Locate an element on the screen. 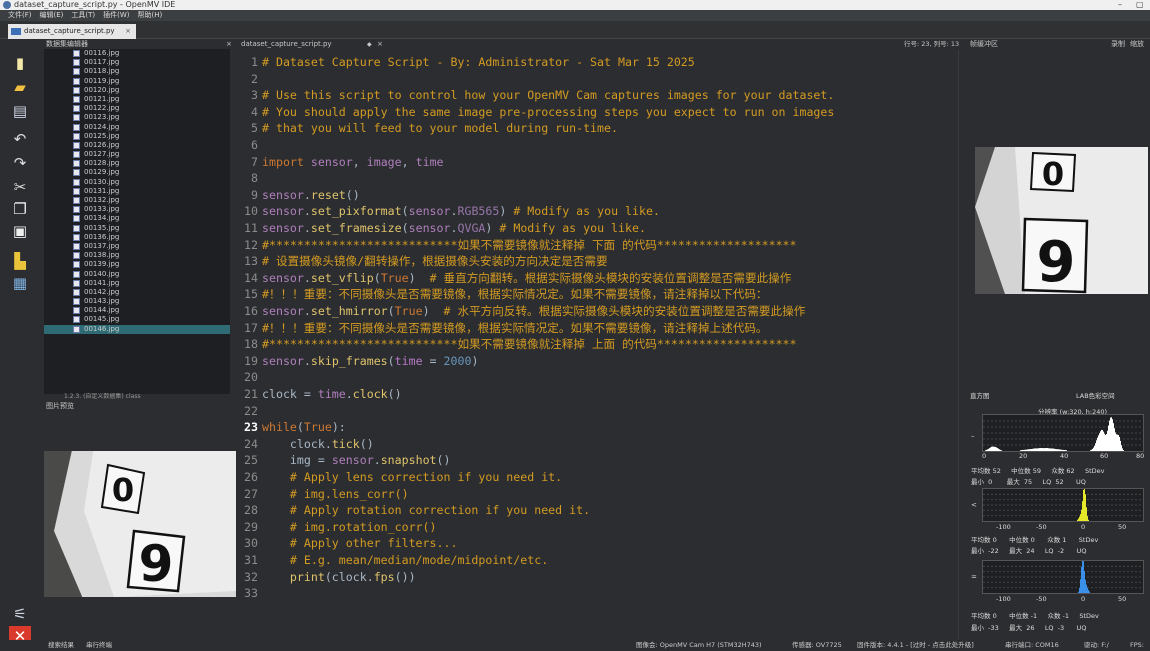 This screenshot has width=1150, height=651. file-list-item: 00146.jpg is located at coordinates (137, 329).